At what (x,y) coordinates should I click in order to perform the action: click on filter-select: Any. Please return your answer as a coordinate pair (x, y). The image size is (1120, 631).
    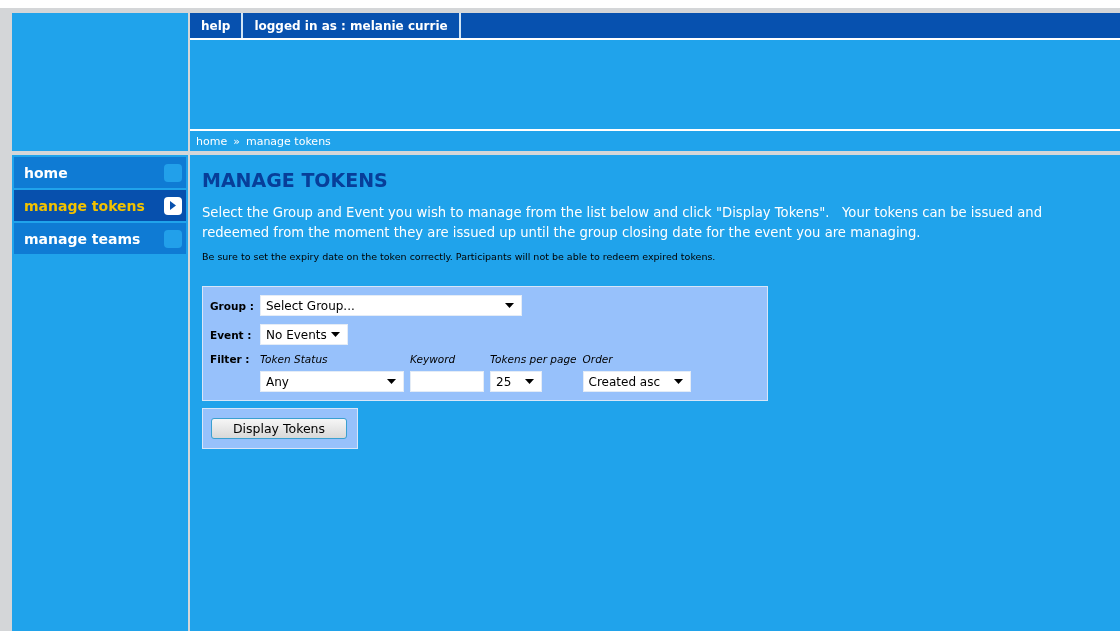
    Looking at the image, I should click on (332, 381).